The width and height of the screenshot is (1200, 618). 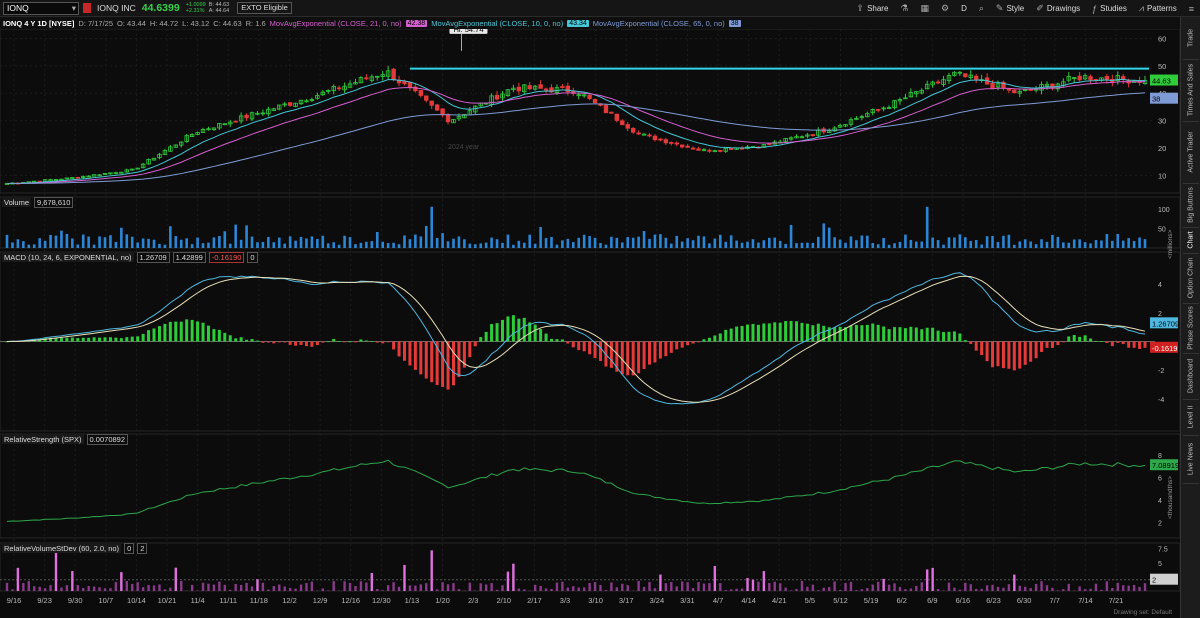 What do you see at coordinates (1190, 278) in the screenshot?
I see `sidebar-item-option-chain: Option Chain` at bounding box center [1190, 278].